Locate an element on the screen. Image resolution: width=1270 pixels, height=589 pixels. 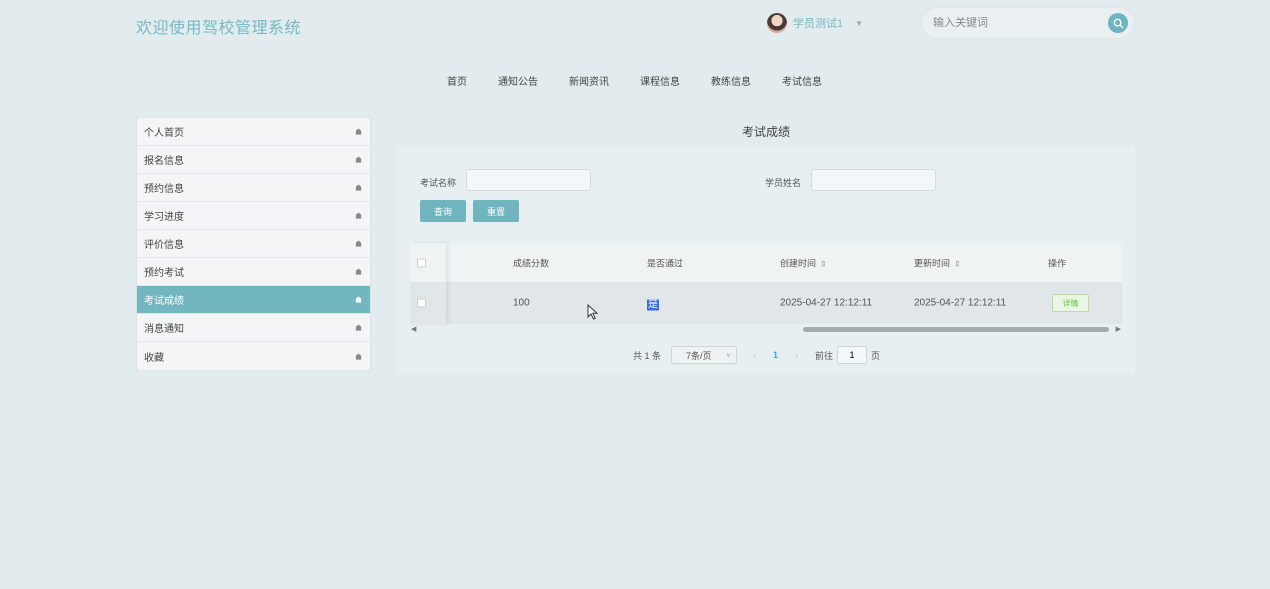
sidebar-item-label: 预约考试 is located at coordinates (164, 273).